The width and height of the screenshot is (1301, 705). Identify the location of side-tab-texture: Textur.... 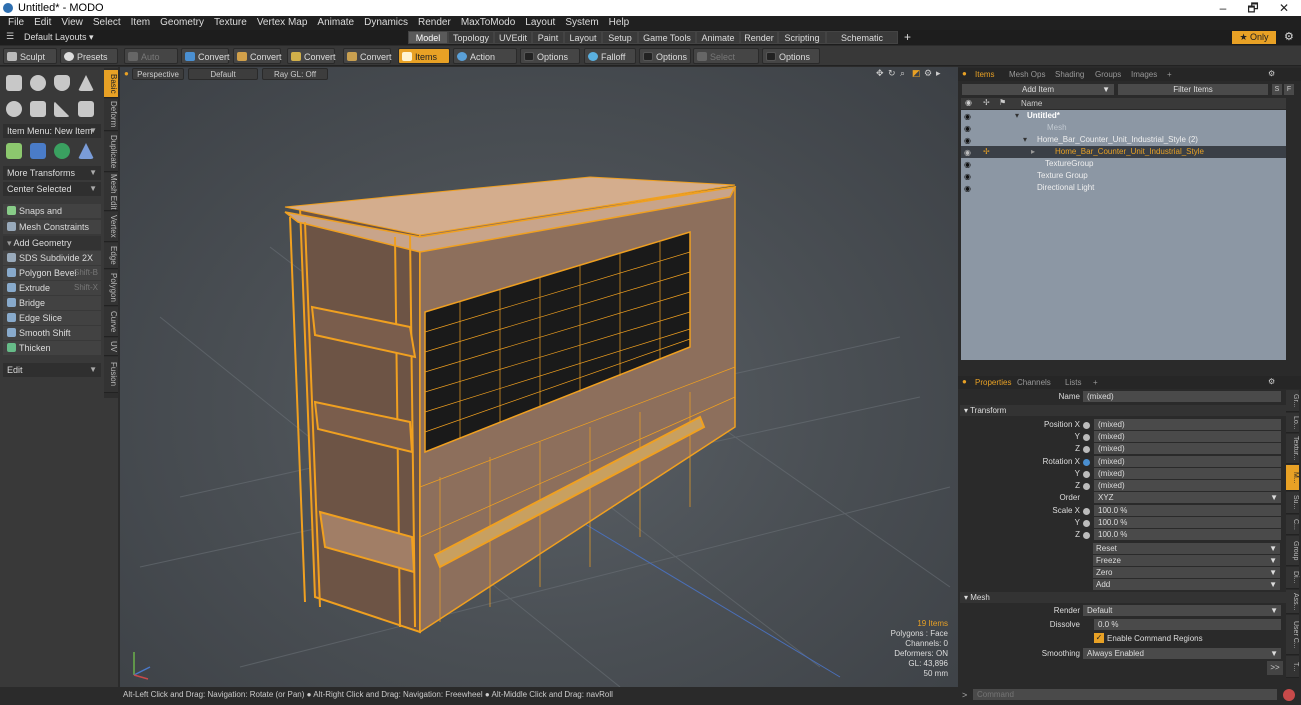
(1292, 449).